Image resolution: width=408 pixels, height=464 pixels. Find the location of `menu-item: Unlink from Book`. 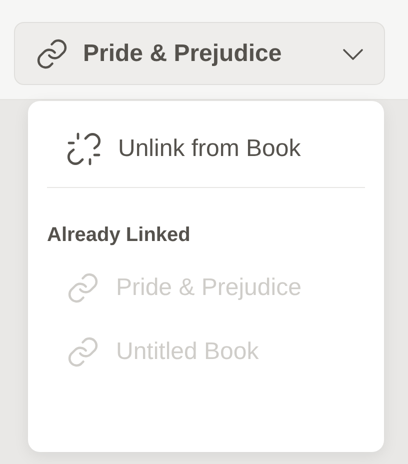

menu-item: Unlink from Book is located at coordinates (174, 149).